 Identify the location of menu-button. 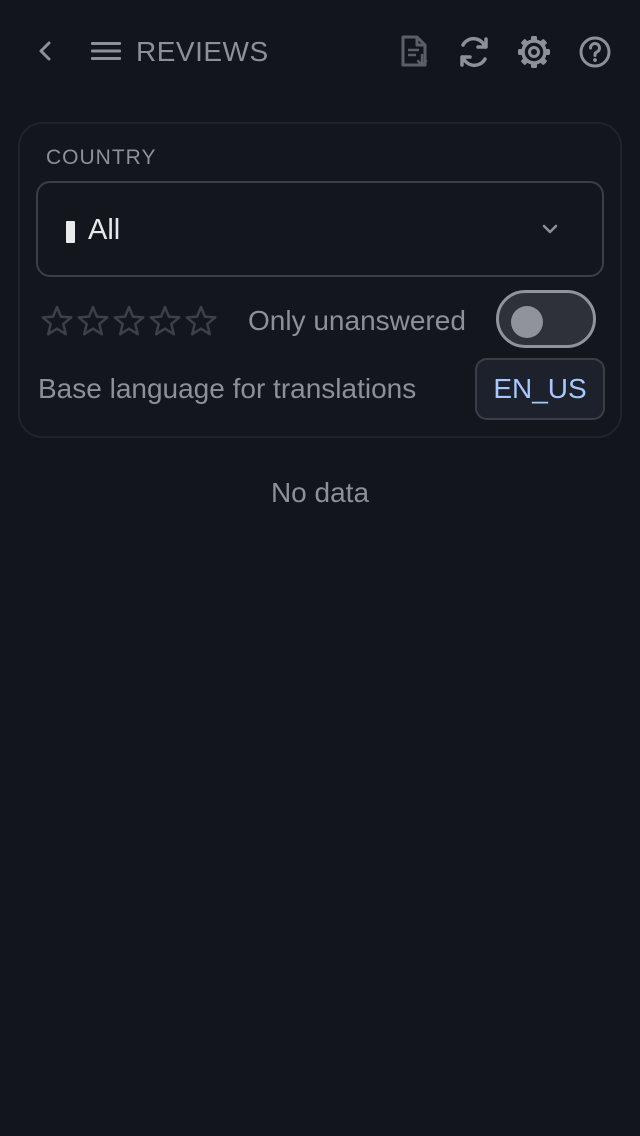
(106, 51).